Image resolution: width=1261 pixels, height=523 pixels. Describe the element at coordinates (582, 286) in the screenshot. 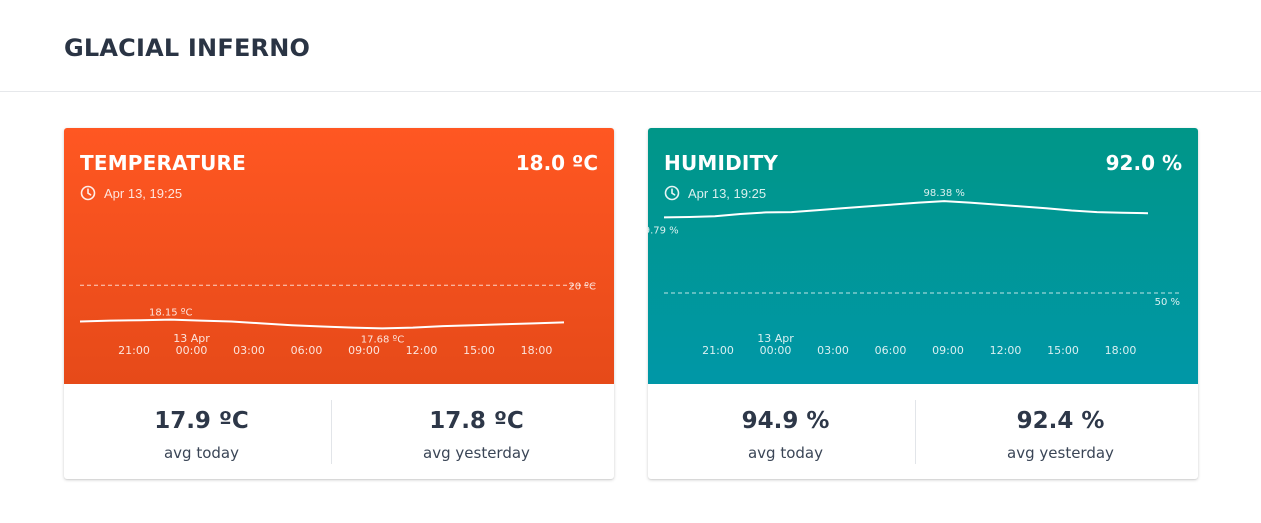

I see `reference-label: 20 ºC` at that location.